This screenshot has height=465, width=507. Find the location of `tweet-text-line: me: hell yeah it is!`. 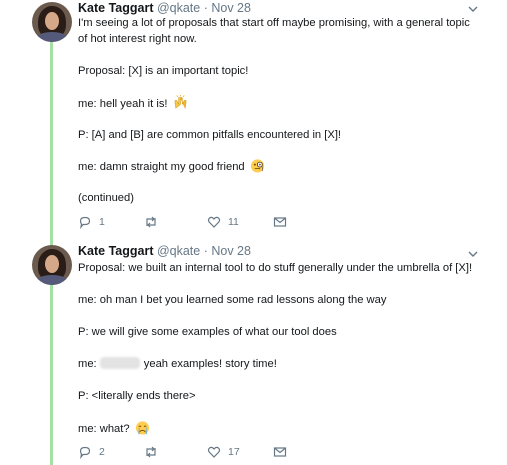

tweet-text-line: me: hell yeah it is! is located at coordinates (133, 103).